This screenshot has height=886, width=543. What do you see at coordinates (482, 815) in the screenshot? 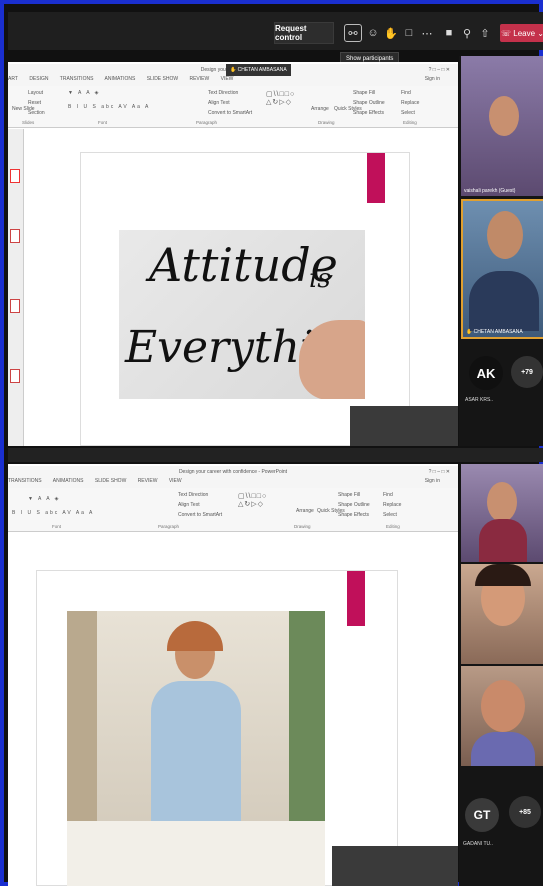
I see `avatar: GT` at bounding box center [482, 815].